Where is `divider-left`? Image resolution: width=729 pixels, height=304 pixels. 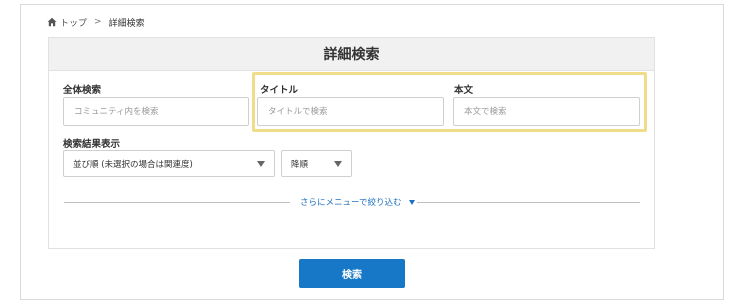
divider-left is located at coordinates (177, 202).